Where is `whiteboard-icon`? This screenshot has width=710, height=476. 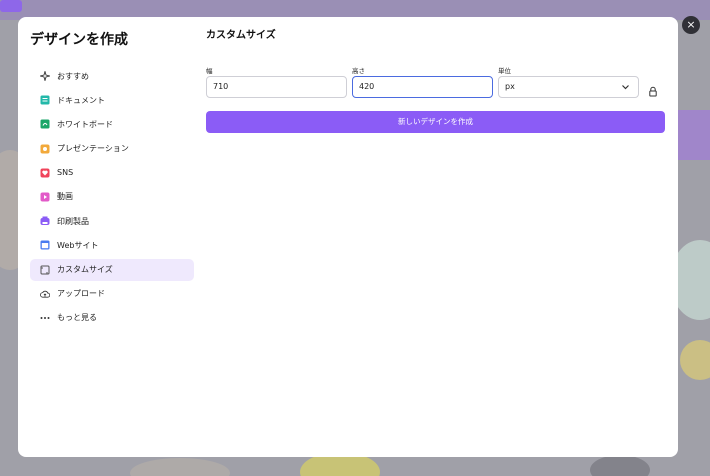 whiteboard-icon is located at coordinates (45, 124).